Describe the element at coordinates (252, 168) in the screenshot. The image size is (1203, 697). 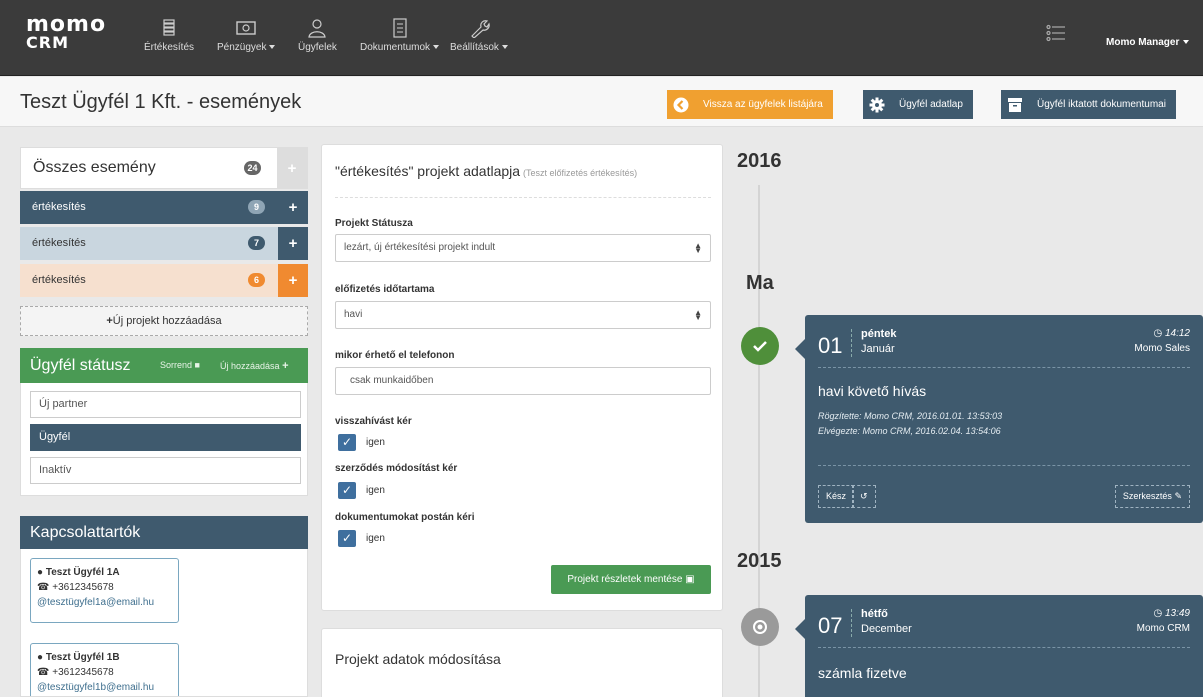
I see `event-count-badge: 24` at that location.